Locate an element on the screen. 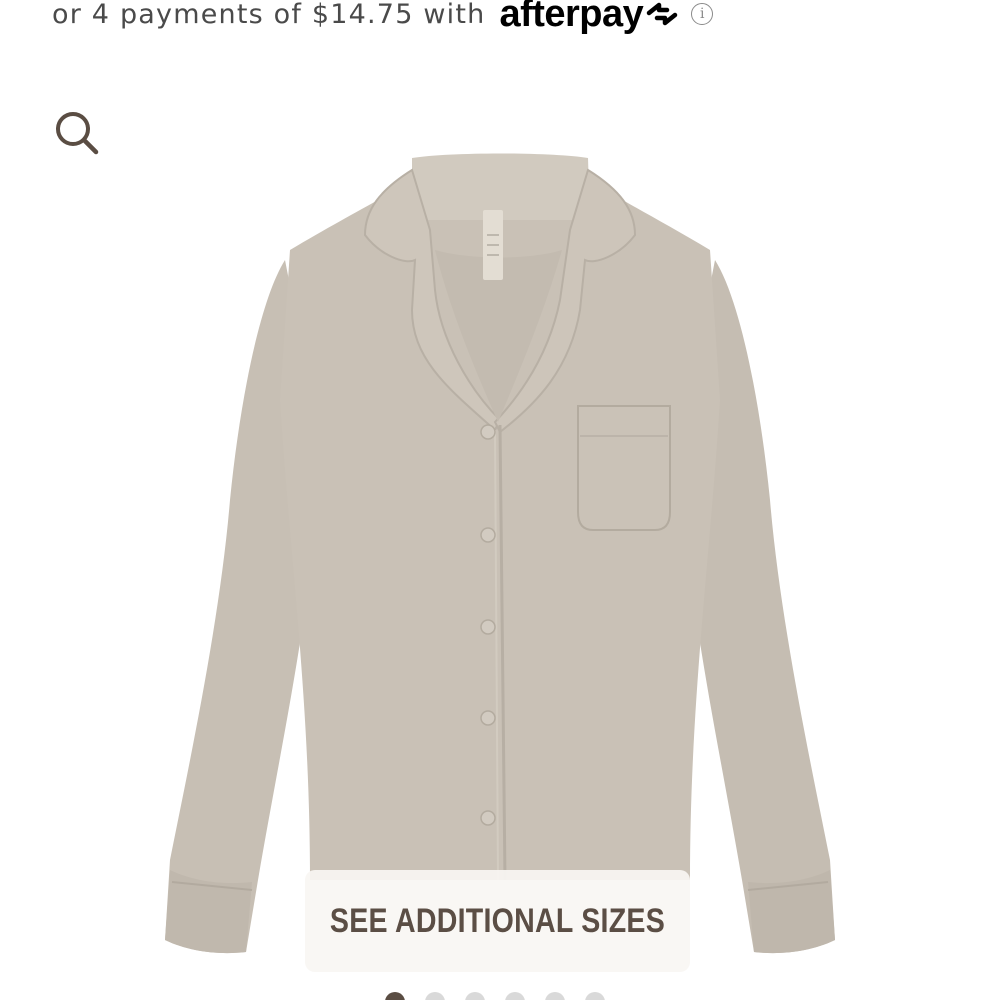 Image resolution: width=1000 pixels, height=1000 pixels. see-additional-sizes-button: SEE ADDITIONAL SIZES is located at coordinates (497, 921).